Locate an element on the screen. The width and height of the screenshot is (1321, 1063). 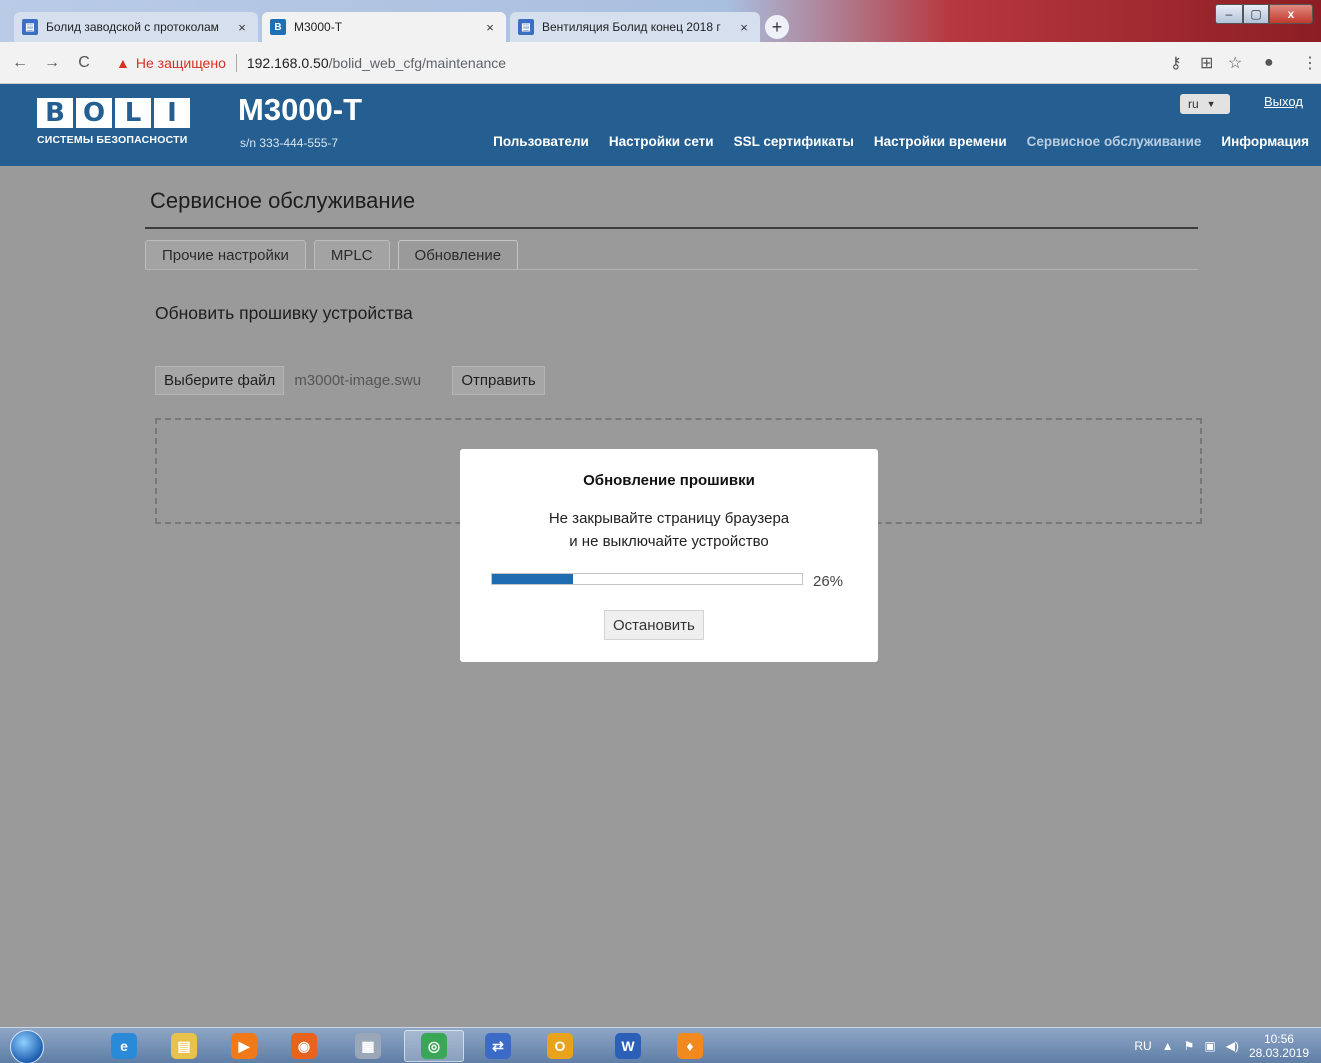
network-tool-icon: ⇄ is located at coordinates (498, 1046).